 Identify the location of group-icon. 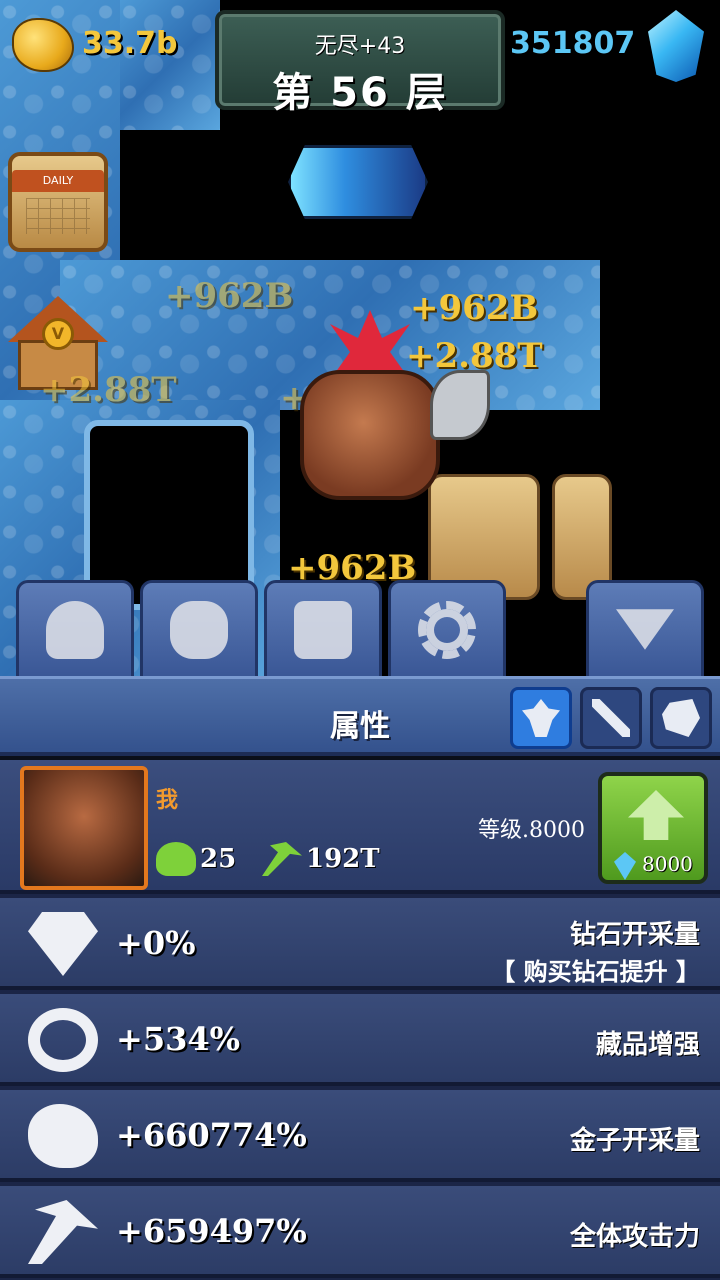
(199, 629).